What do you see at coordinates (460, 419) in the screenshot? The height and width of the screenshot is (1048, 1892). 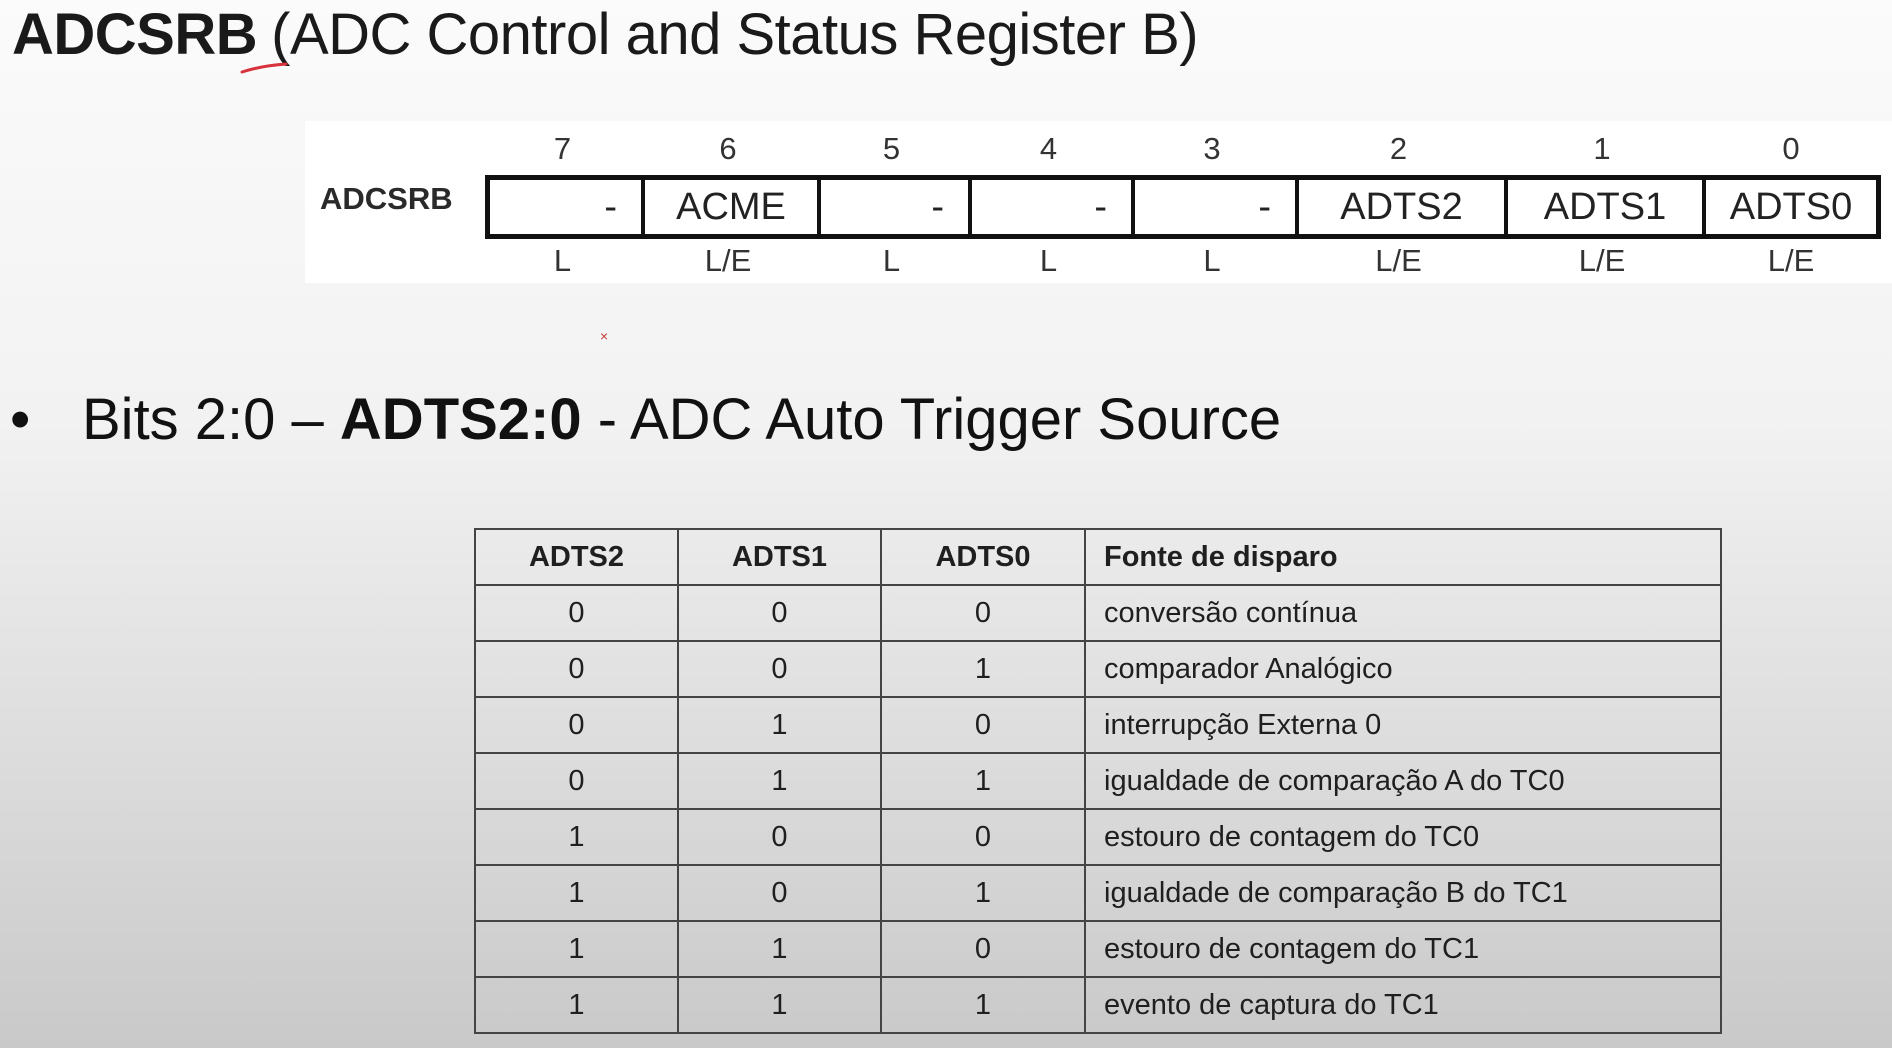 I see `heading-bits-name: ADTS2:0` at bounding box center [460, 419].